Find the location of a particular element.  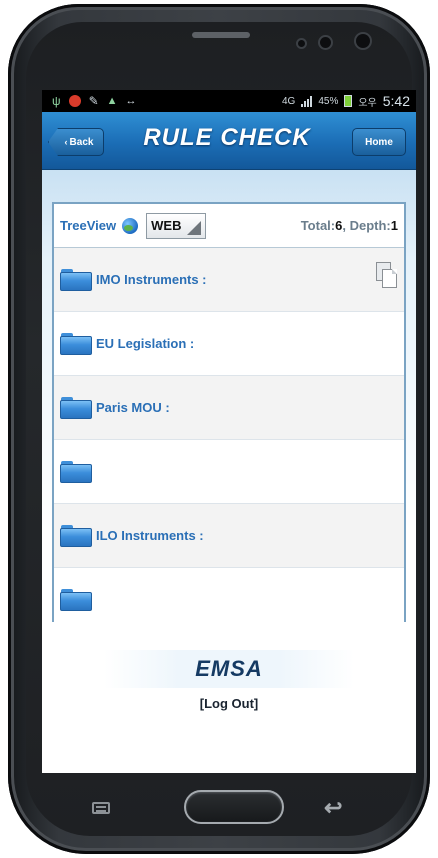

notification-app-icon is located at coordinates (74, 101).